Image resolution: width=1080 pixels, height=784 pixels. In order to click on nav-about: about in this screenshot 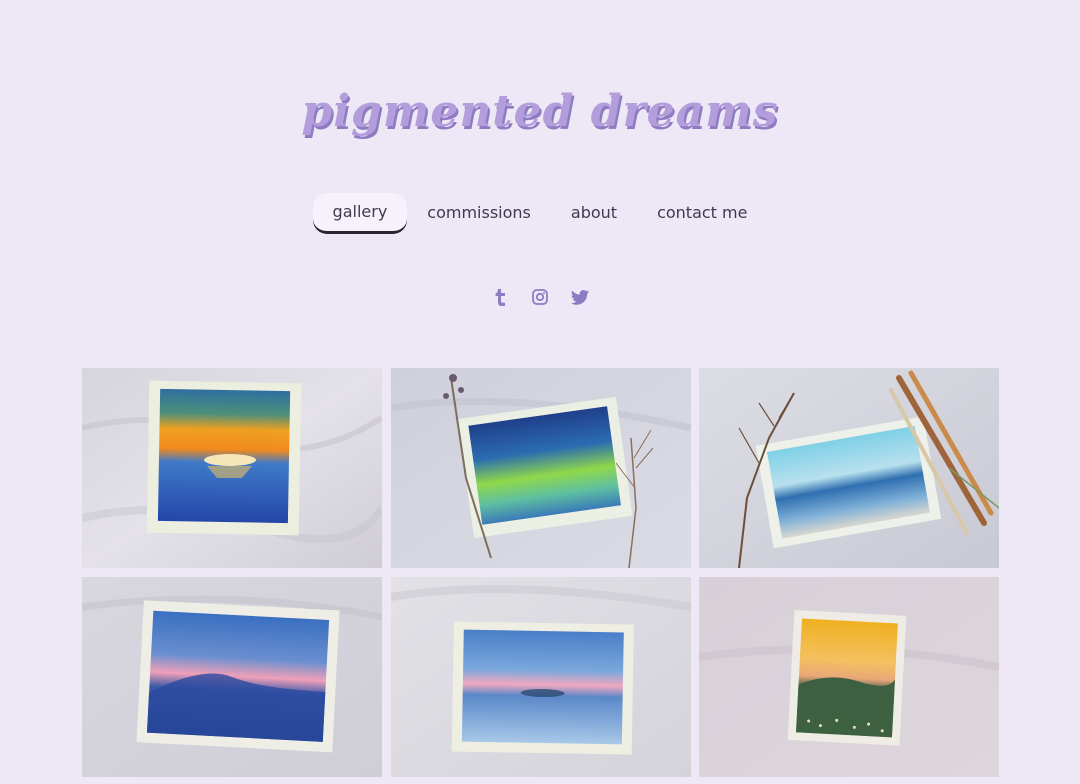, I will do `click(594, 213)`.